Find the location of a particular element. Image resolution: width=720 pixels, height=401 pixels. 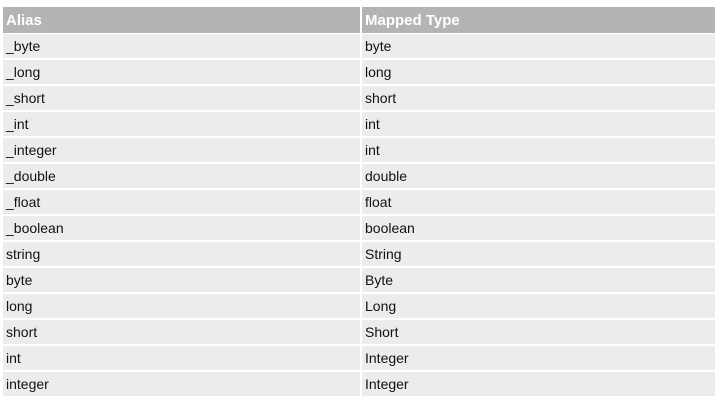

cell-alias: long is located at coordinates (181, 307).